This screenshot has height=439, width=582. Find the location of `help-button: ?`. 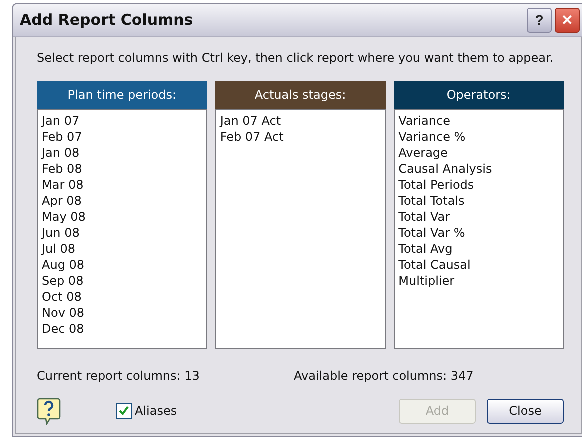

help-button: ? is located at coordinates (539, 20).